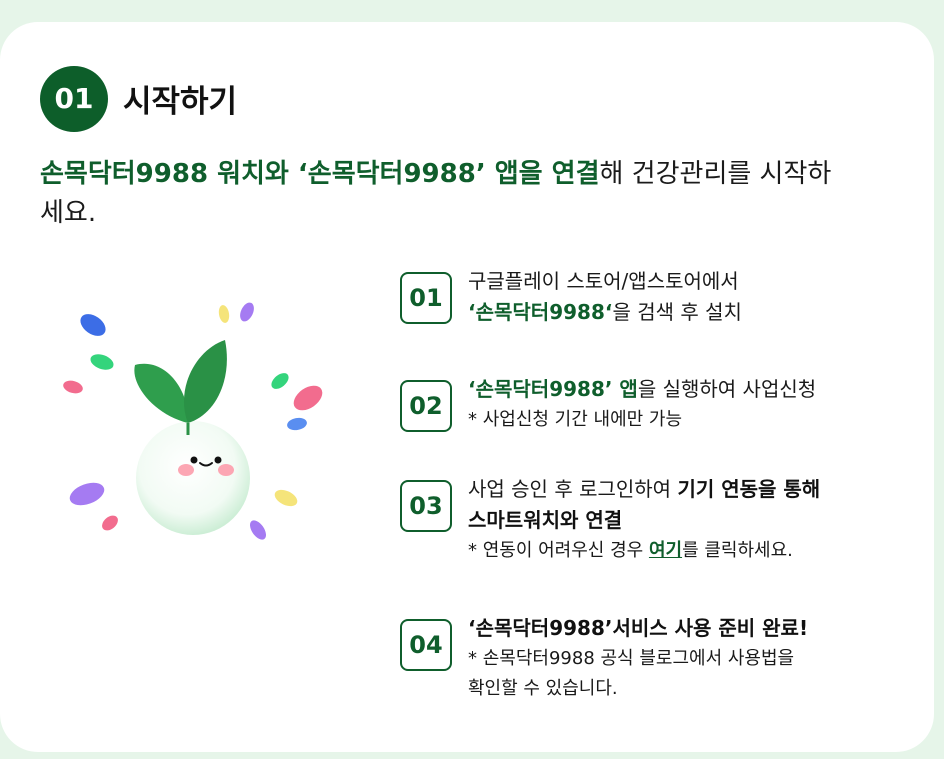 This screenshot has width=944, height=759. Describe the element at coordinates (638, 628) in the screenshot. I see `step-title: ‘손목닥터9988’서비스 사용 준비 완료!` at that location.